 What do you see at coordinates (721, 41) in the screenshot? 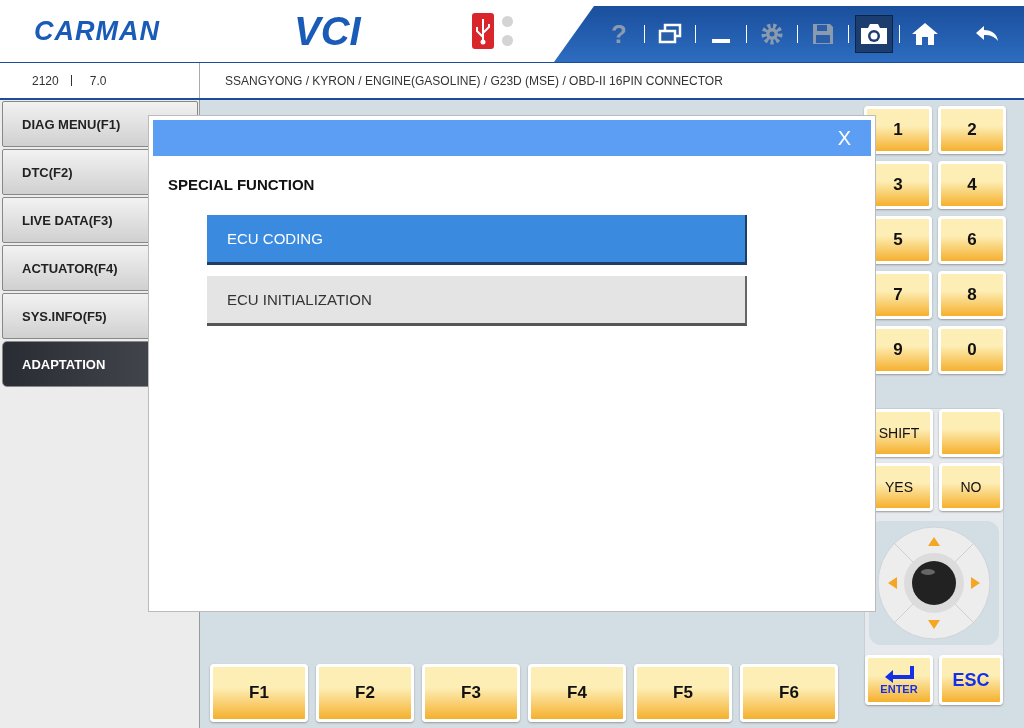
I see `minimize-icon` at bounding box center [721, 41].